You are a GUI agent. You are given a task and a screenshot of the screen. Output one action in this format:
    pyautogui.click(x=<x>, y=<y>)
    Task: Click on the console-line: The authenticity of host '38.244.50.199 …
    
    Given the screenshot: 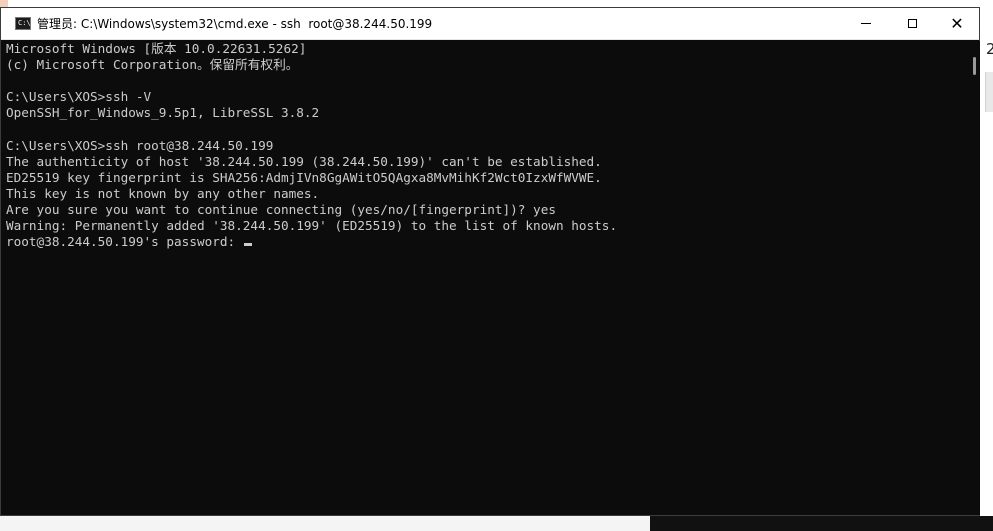 What is the action you would take?
    pyautogui.click(x=304, y=161)
    